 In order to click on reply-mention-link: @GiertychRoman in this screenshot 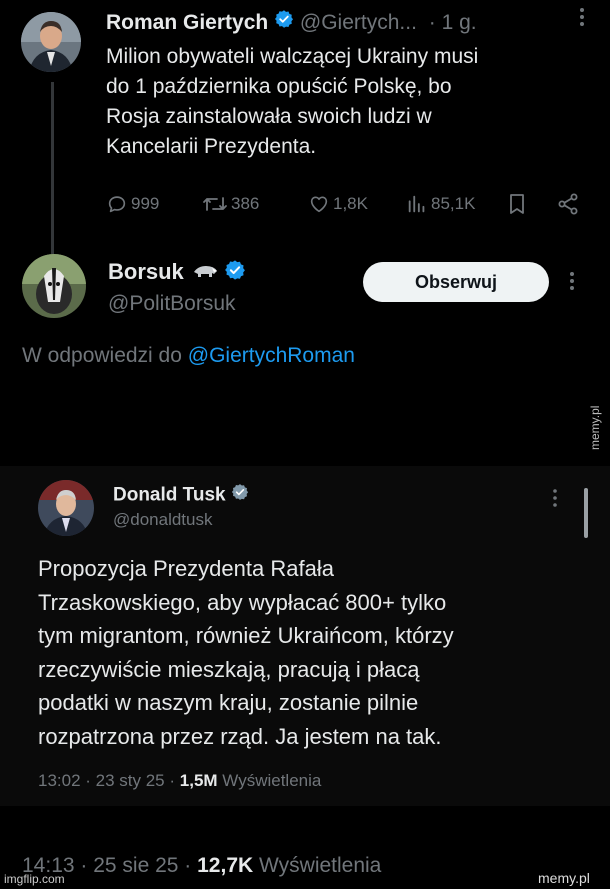, I will do `click(271, 355)`.